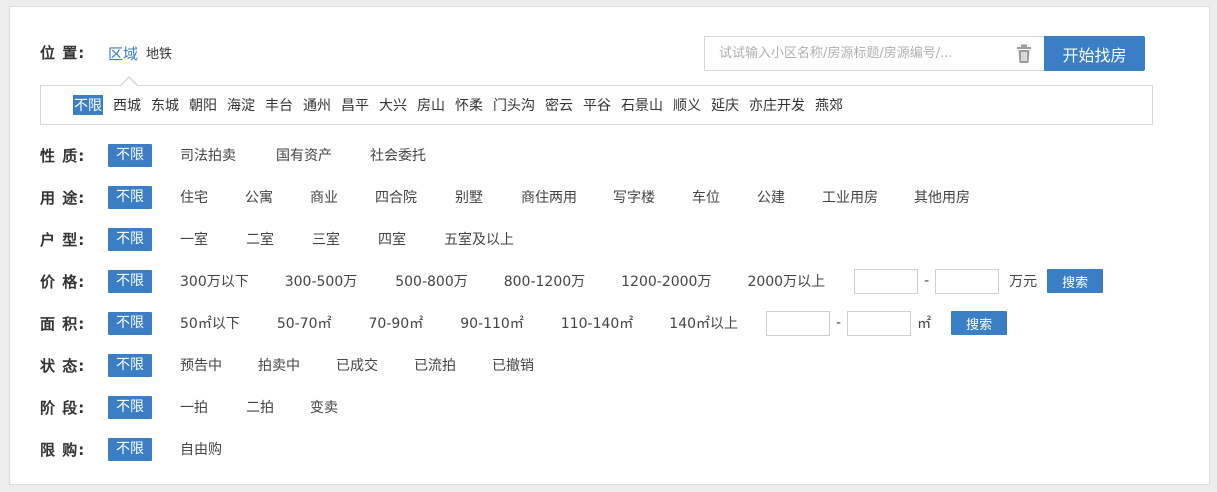 This screenshot has width=1217, height=492. Describe the element at coordinates (666, 281) in the screenshot. I see `filter-option: 1200-2000万` at that location.